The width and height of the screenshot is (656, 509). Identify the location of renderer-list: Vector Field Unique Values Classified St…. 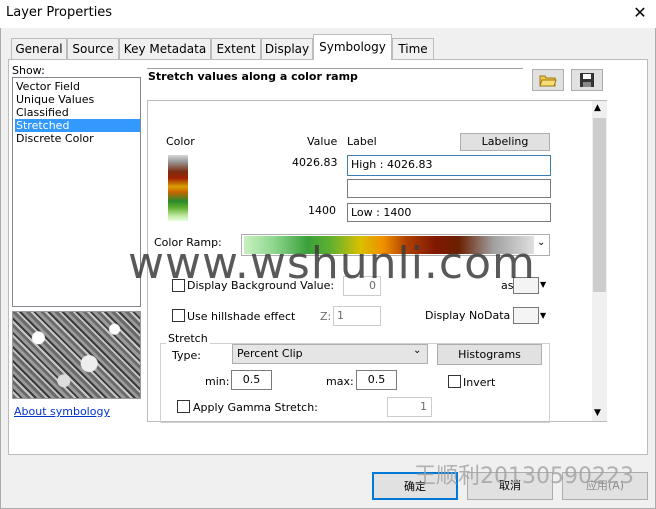
(76, 192).